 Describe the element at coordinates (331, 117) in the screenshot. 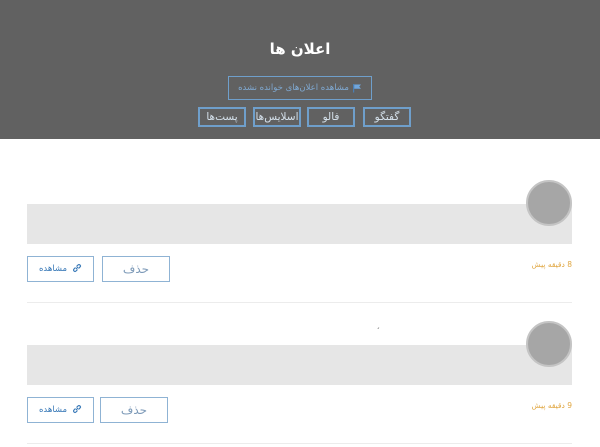

I see `filter-follow-button: فالو` at that location.